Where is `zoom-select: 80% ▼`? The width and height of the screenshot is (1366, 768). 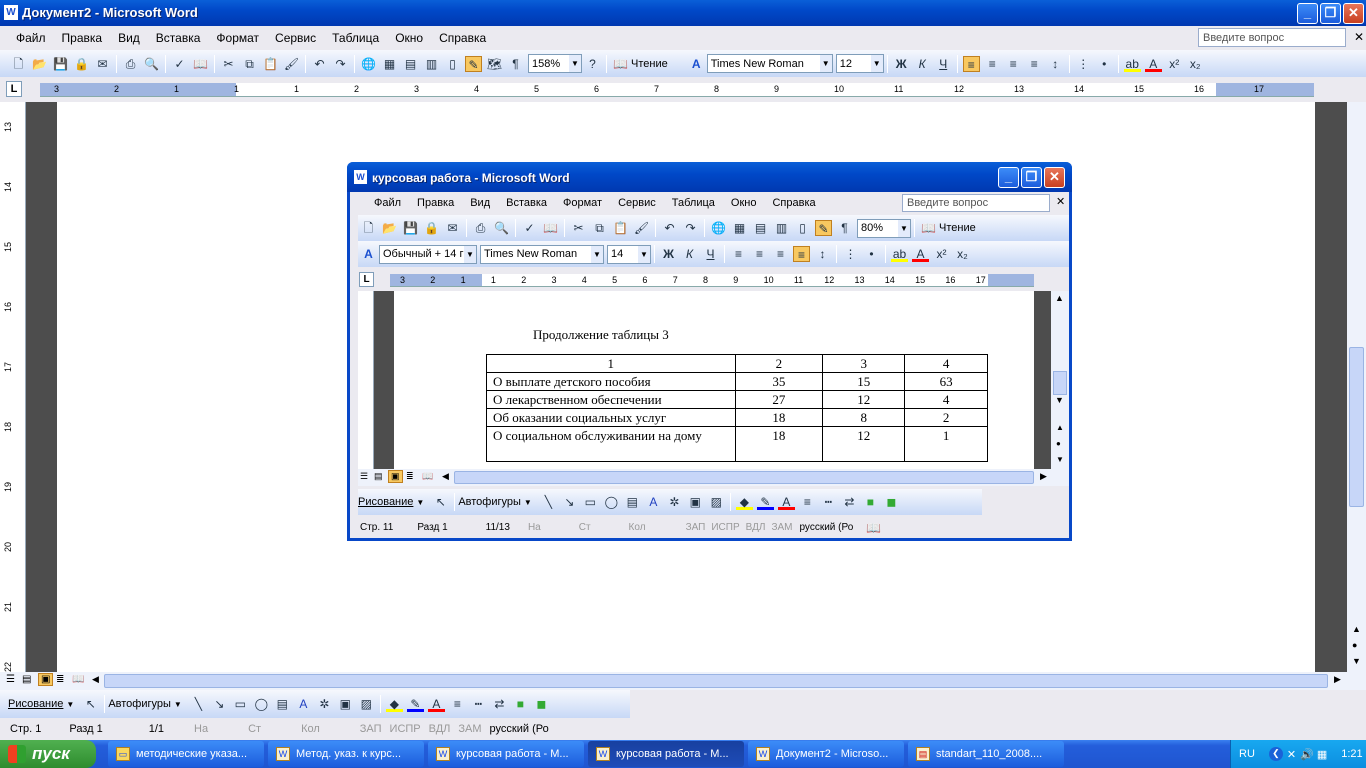 zoom-select: 80% ▼ is located at coordinates (884, 228).